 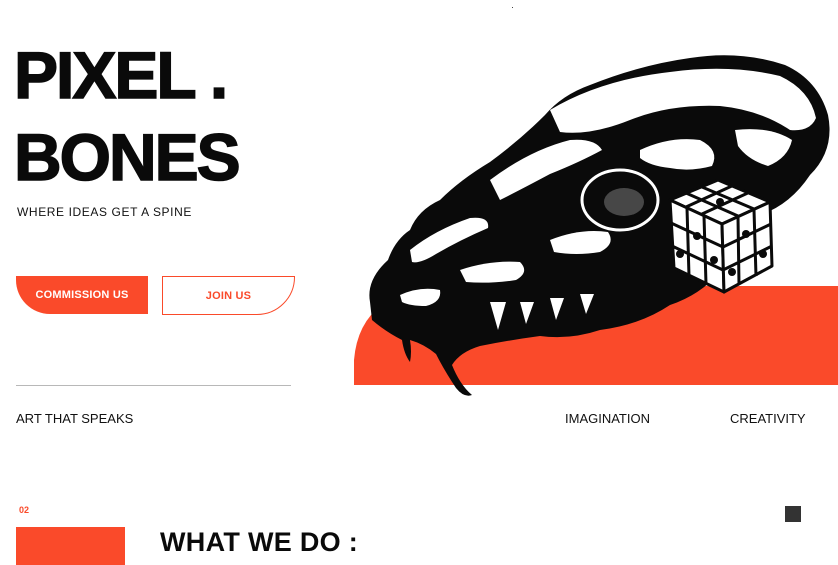 What do you see at coordinates (228, 295) in the screenshot?
I see `join-us-button: JOIN US` at bounding box center [228, 295].